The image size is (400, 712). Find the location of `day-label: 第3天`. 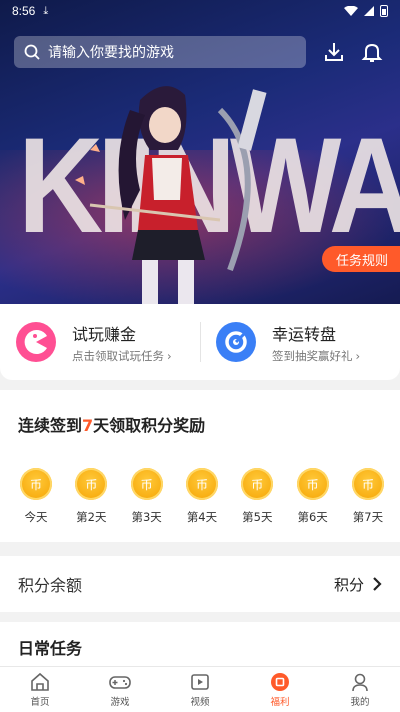

day-label: 第3天 is located at coordinates (146, 517).